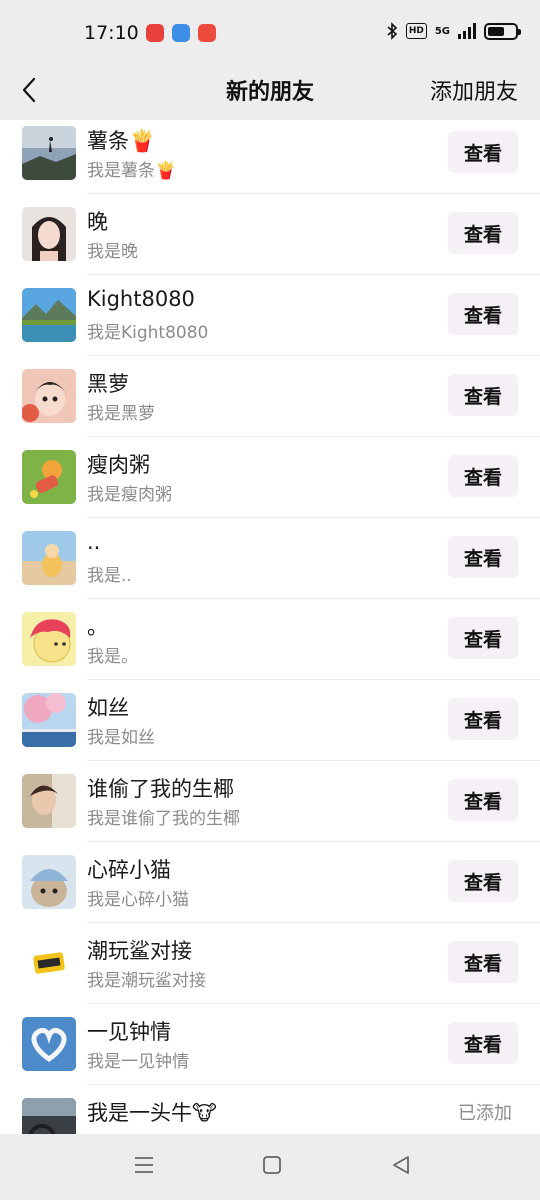  What do you see at coordinates (392, 31) in the screenshot?
I see `bluetooth-icon` at bounding box center [392, 31].